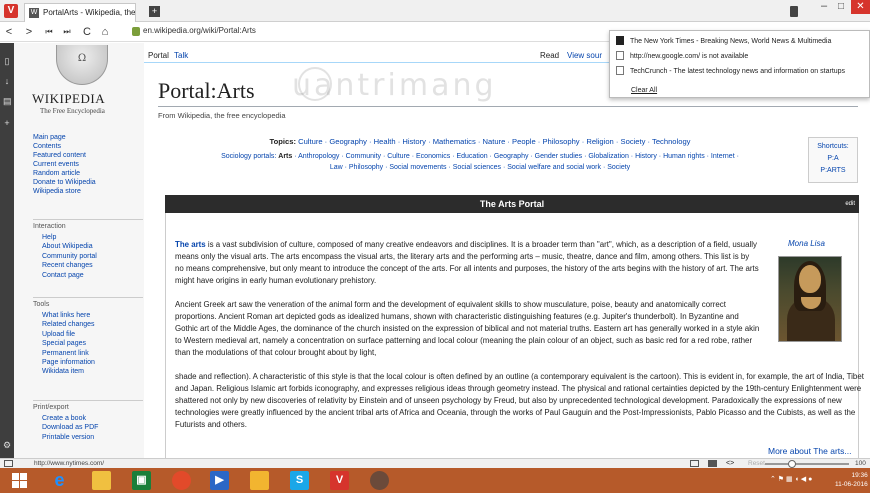 The width and height of the screenshot is (870, 493). I want to click on folder-icon, so click(259, 480).